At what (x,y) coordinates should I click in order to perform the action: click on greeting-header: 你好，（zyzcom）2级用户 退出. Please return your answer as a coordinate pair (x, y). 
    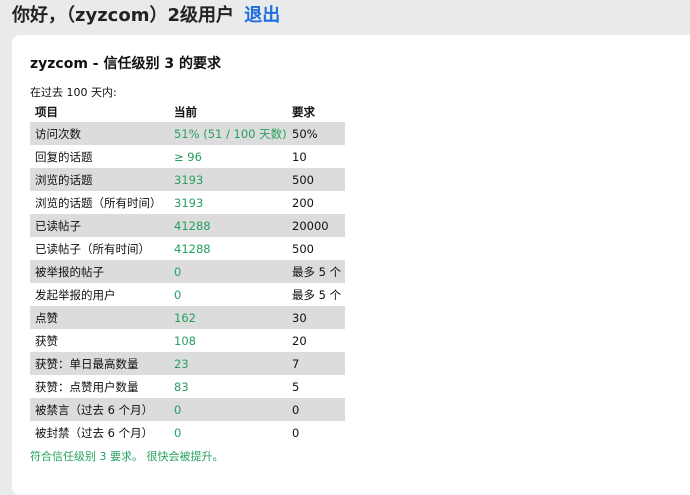
    Looking at the image, I should click on (146, 14).